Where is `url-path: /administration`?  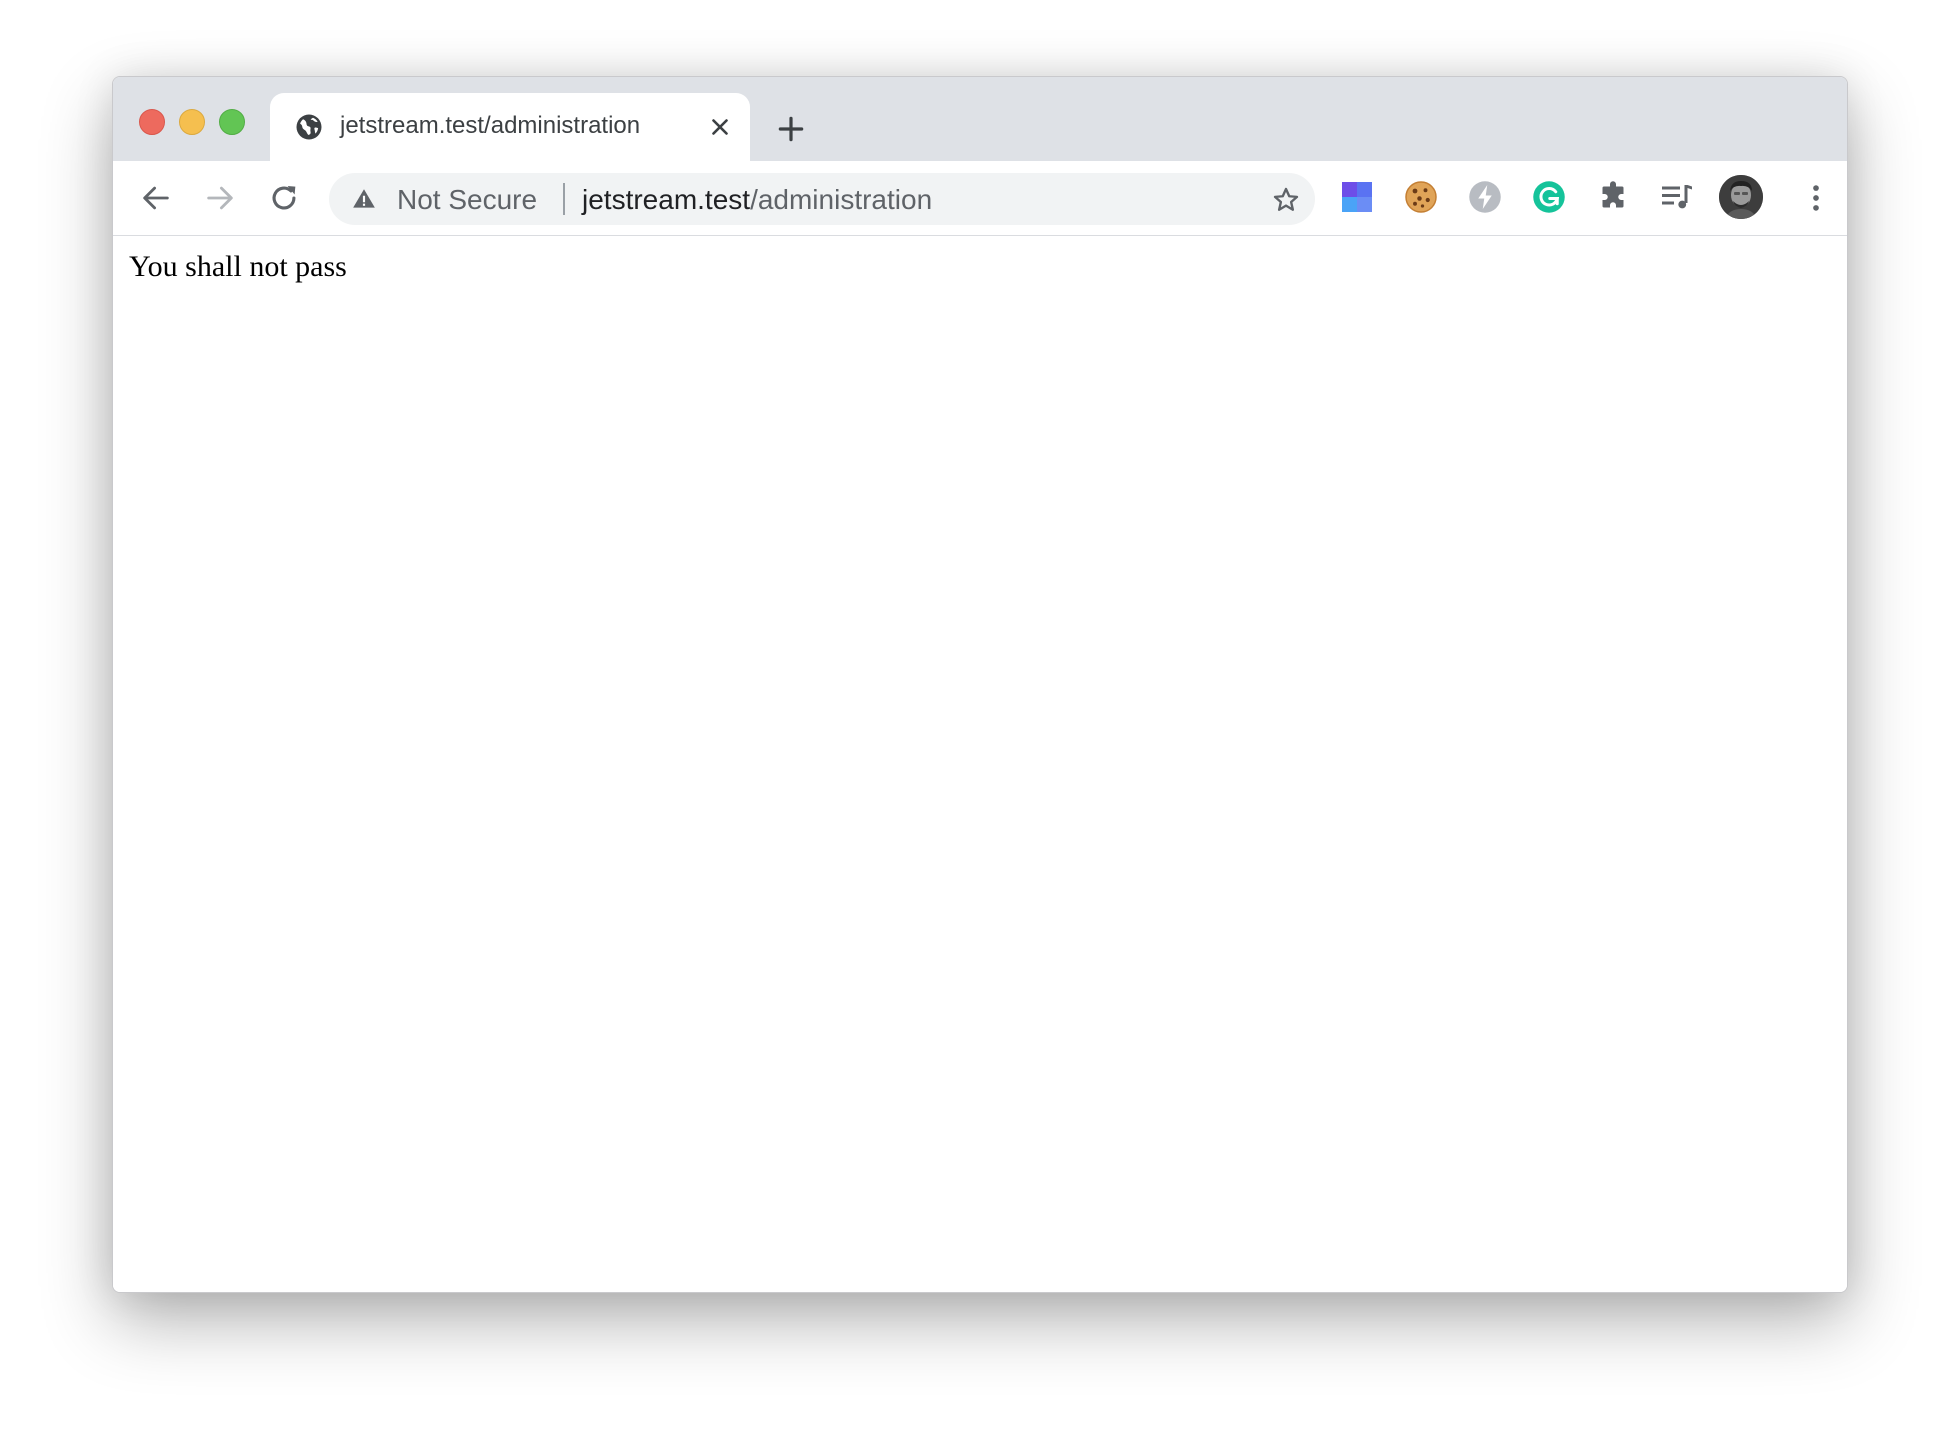 url-path: /administration is located at coordinates (841, 199).